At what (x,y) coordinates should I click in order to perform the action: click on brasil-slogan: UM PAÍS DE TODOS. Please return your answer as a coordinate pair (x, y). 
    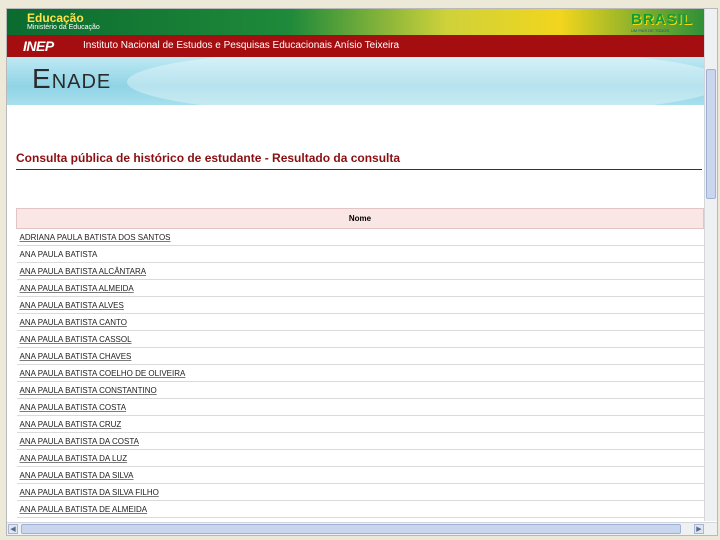
    Looking at the image, I should click on (650, 30).